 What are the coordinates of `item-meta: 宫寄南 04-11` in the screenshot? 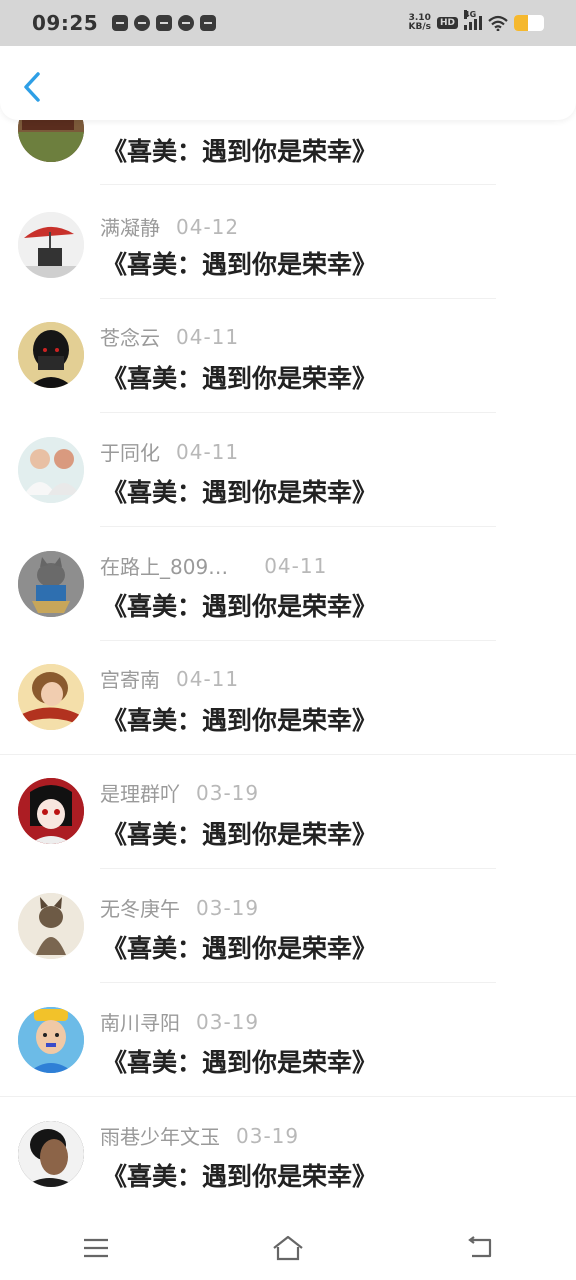 It's located at (169, 678).